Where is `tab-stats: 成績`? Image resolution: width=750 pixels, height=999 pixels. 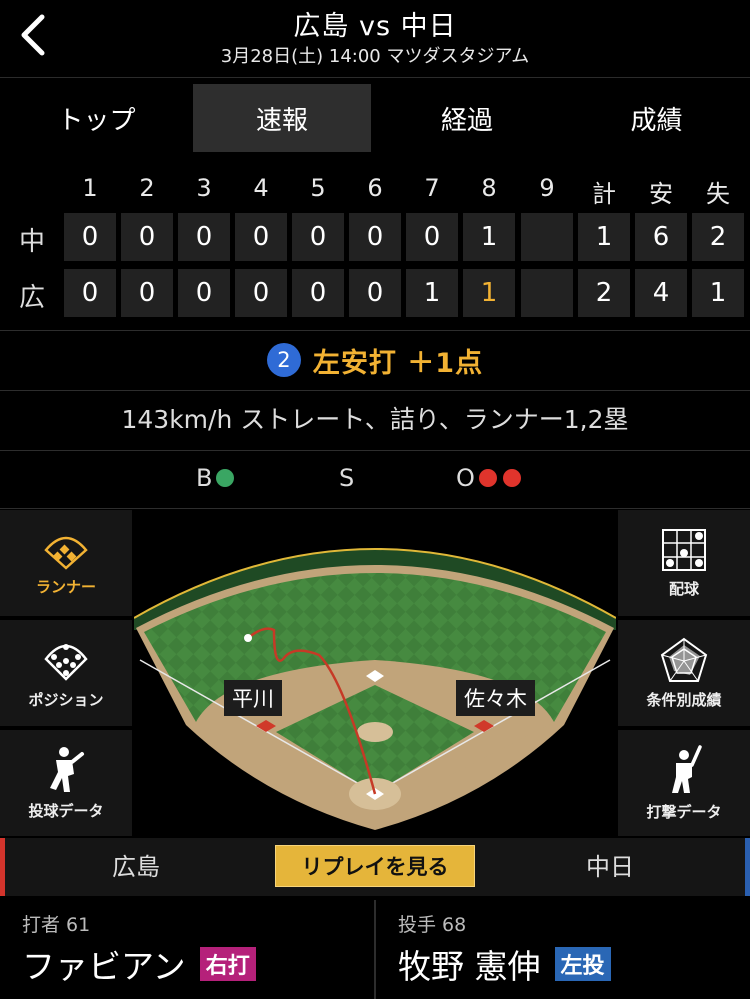
tab-stats: 成績 is located at coordinates (656, 118).